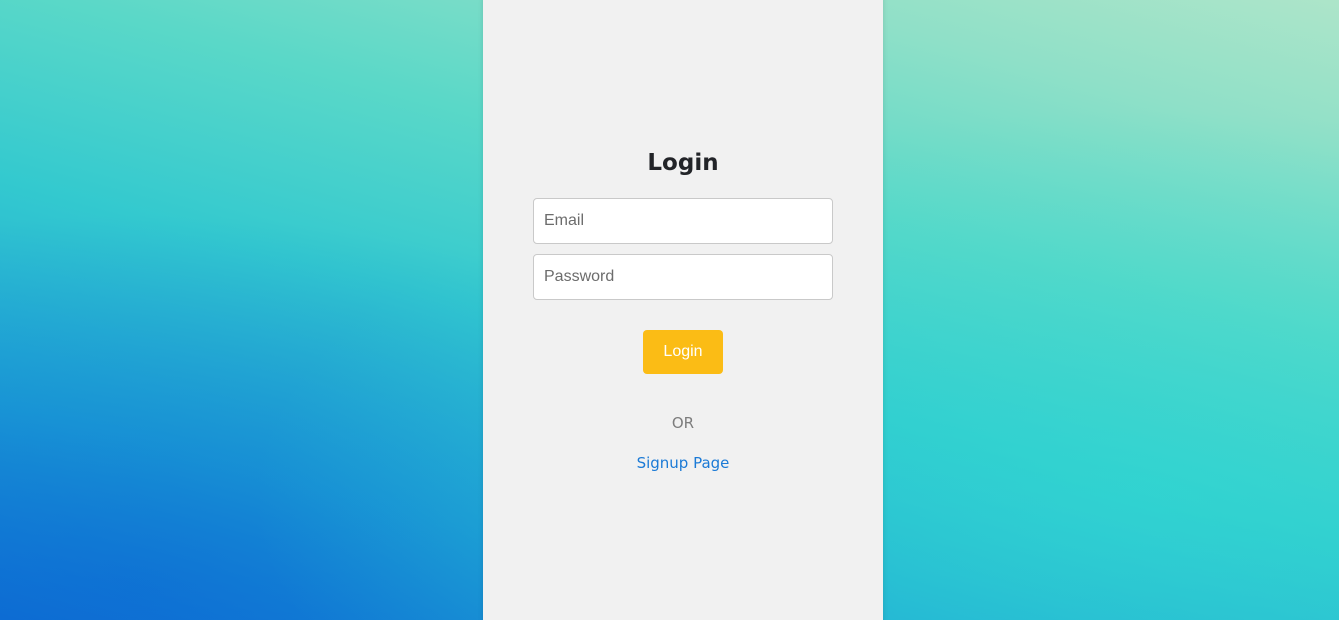 Image resolution: width=1339 pixels, height=620 pixels. I want to click on login-title: Login, so click(683, 163).